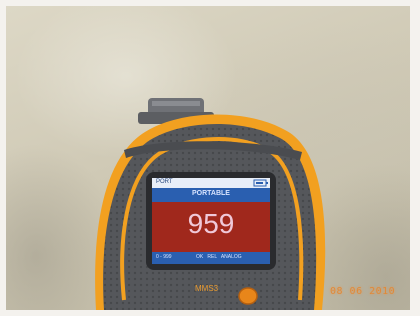 This screenshot has height=316, width=420. I want to click on status-text: PORT, so click(164, 182).